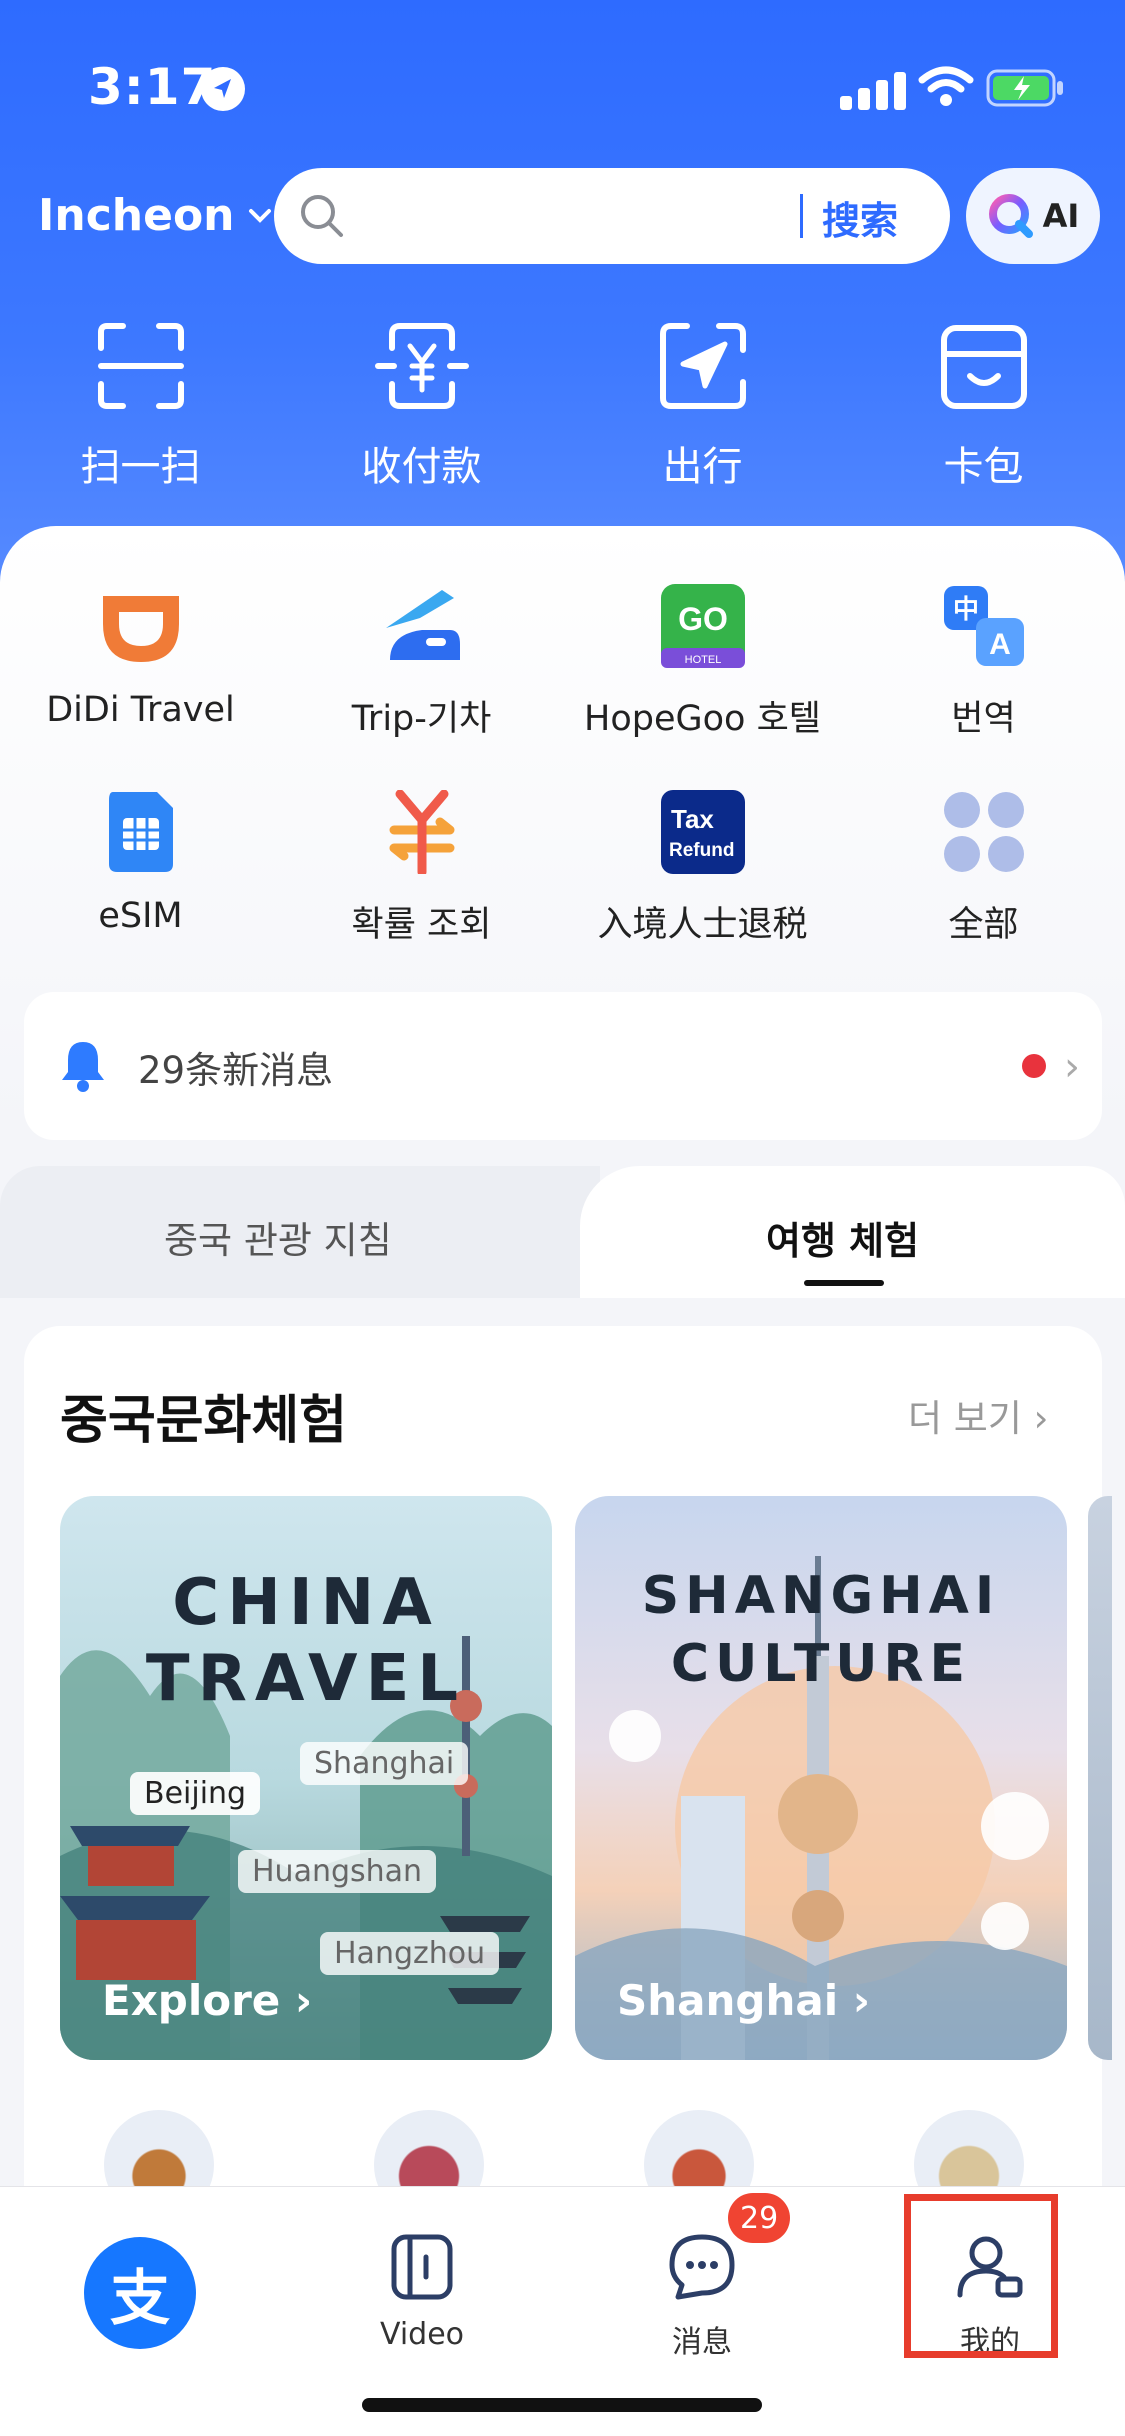 Image resolution: width=1125 pixels, height=2436 pixels. I want to click on section-title: 중국문화체험, so click(204, 1421).